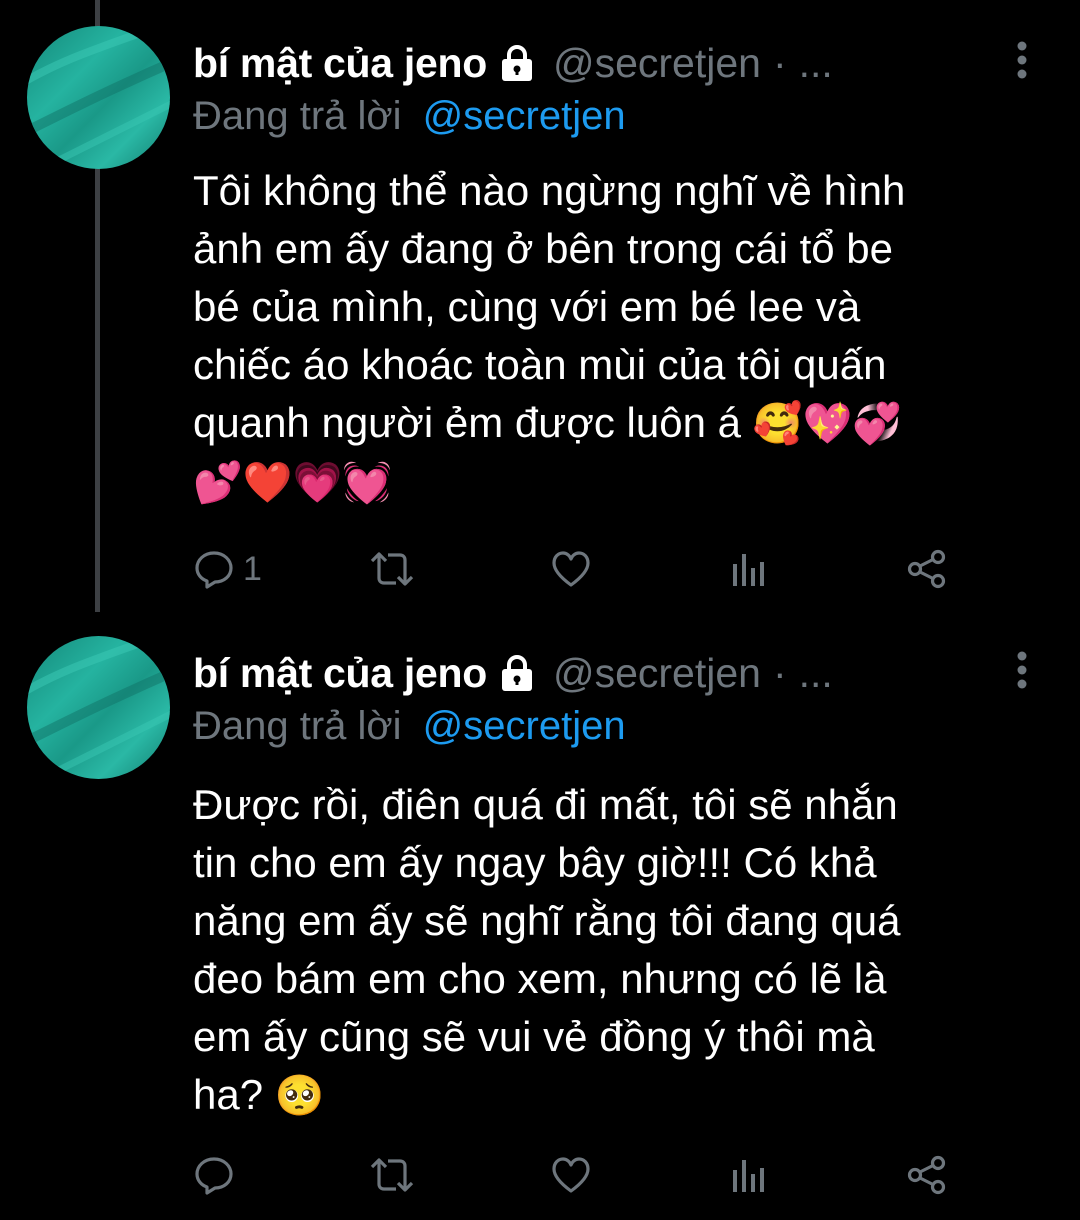 This screenshot has height=1220, width=1080. I want to click on reply-button: 1, so click(227, 569).